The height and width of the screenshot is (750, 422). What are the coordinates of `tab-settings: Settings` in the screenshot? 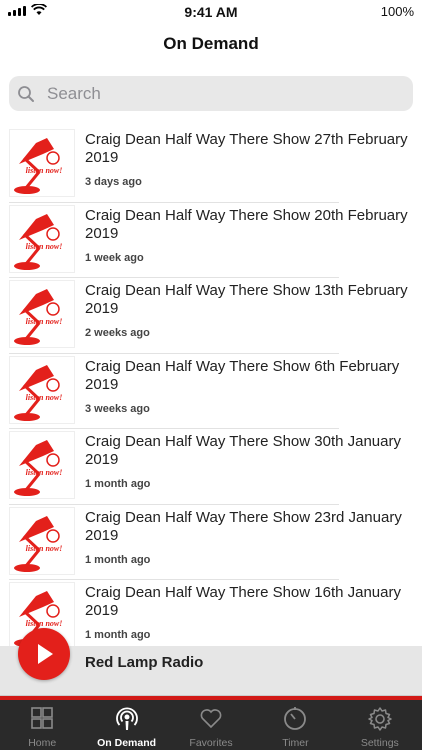 It's located at (380, 725).